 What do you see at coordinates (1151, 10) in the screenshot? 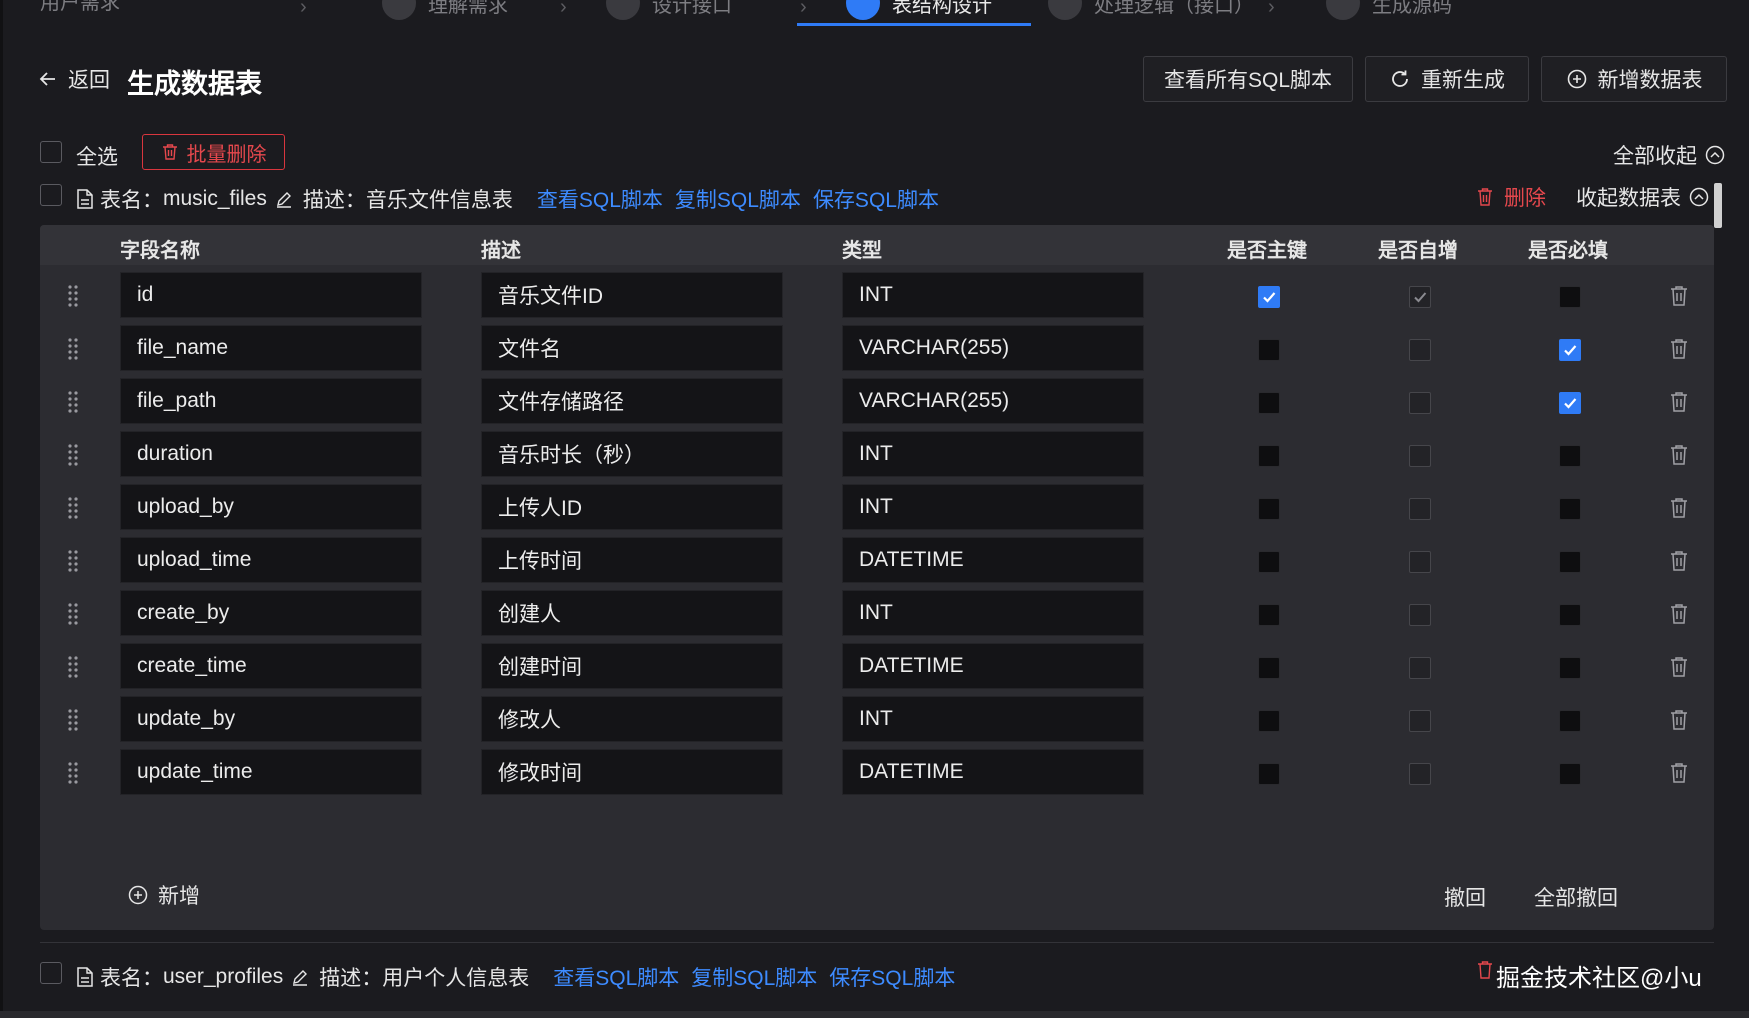
I see `step-5: 处理逻辑（接口）` at bounding box center [1151, 10].